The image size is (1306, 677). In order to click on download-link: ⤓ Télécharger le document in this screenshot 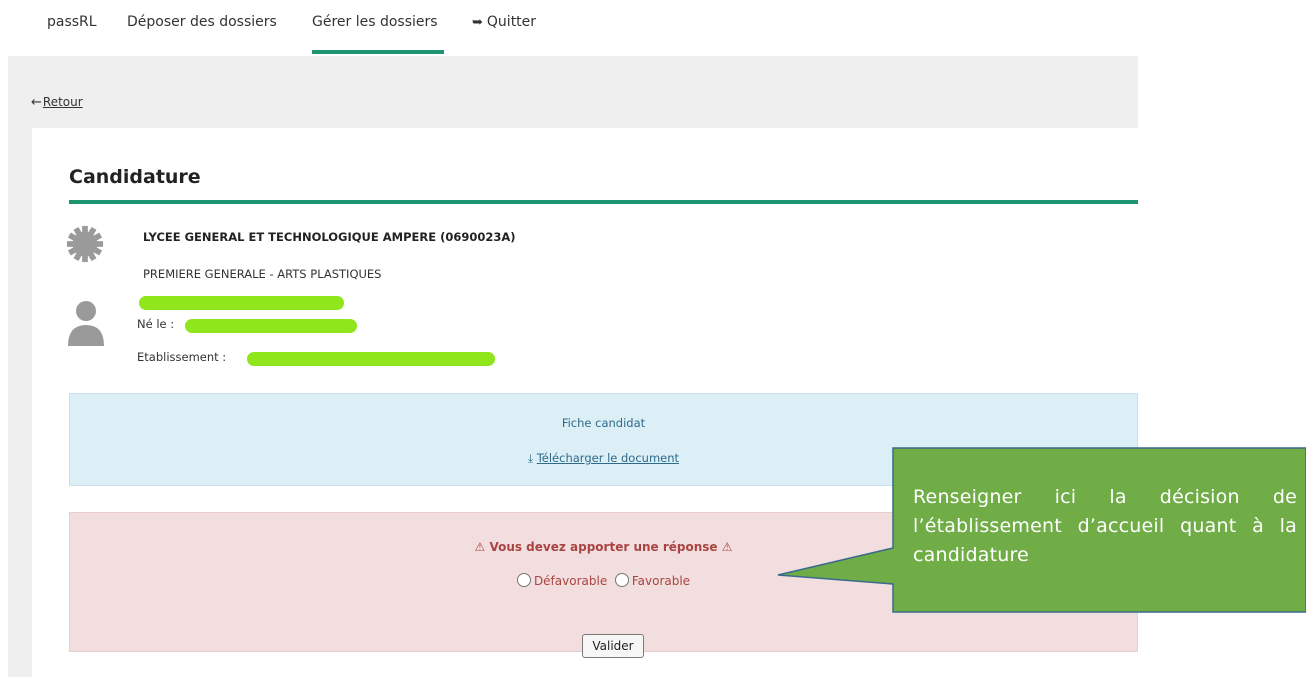, I will do `click(603, 458)`.